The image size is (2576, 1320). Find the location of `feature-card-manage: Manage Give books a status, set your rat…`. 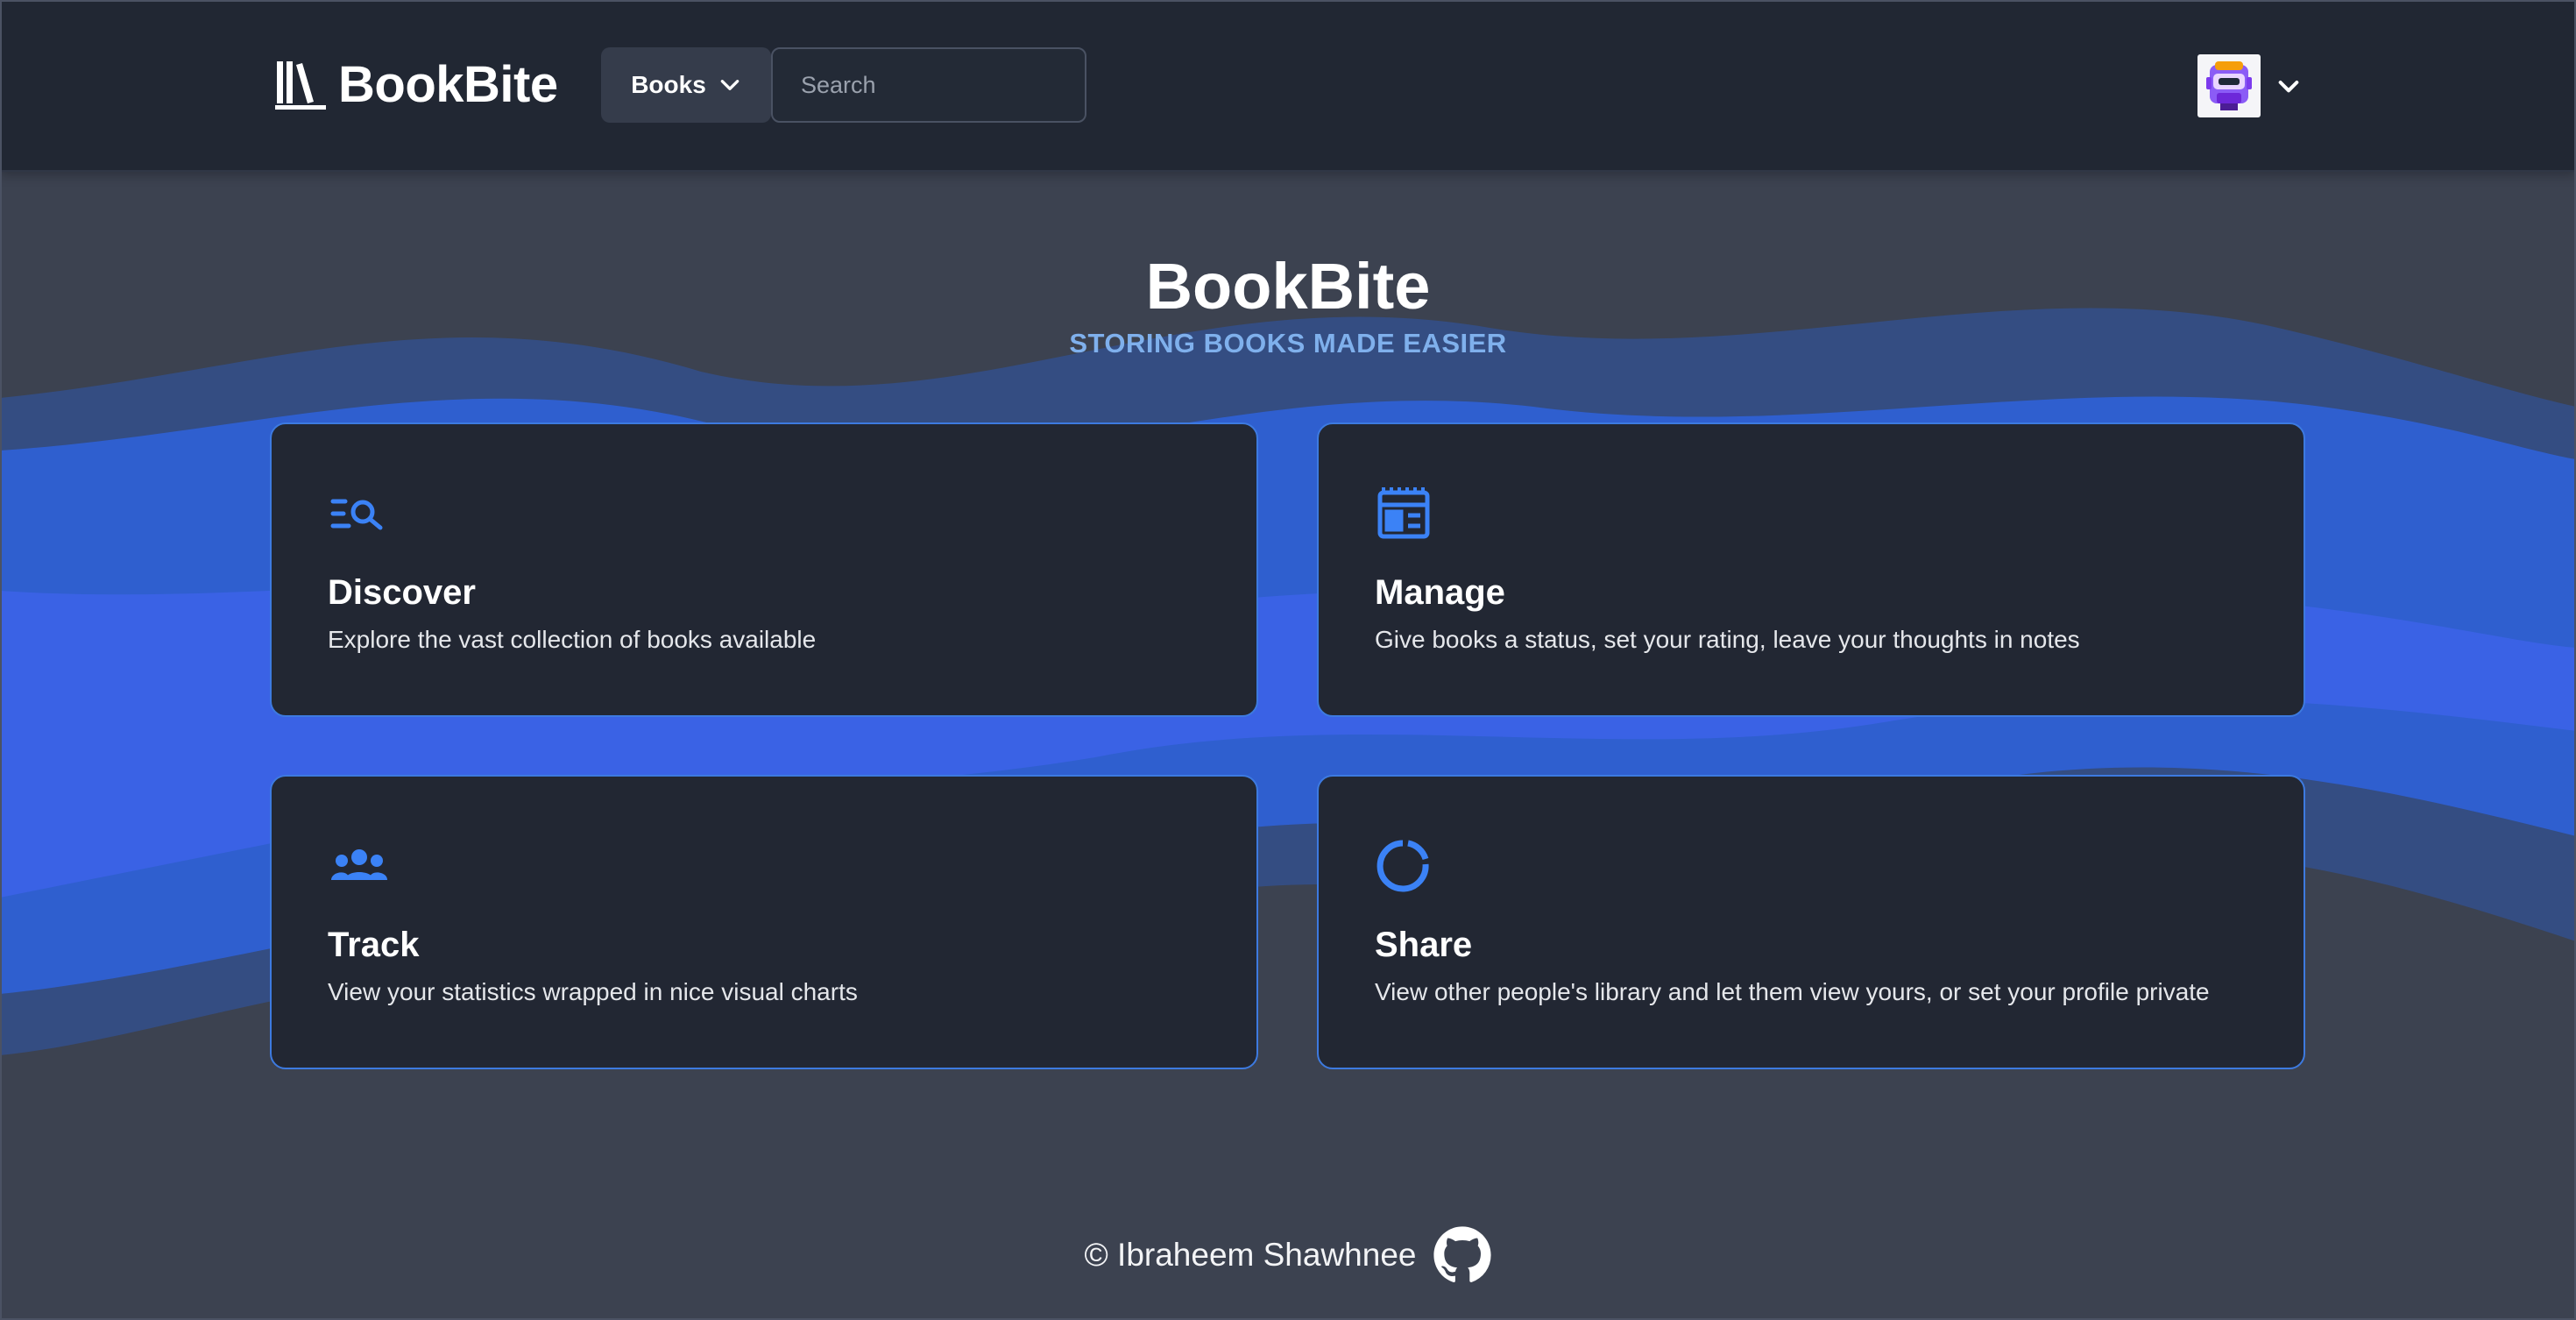

feature-card-manage: Manage Give books a status, set your rat… is located at coordinates (1811, 569).